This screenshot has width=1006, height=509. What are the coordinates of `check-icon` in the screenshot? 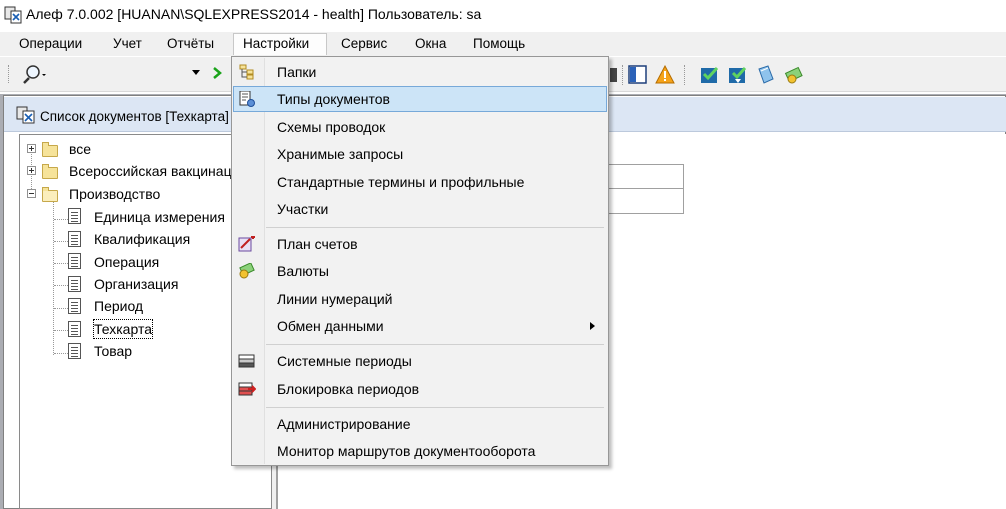 It's located at (710, 75).